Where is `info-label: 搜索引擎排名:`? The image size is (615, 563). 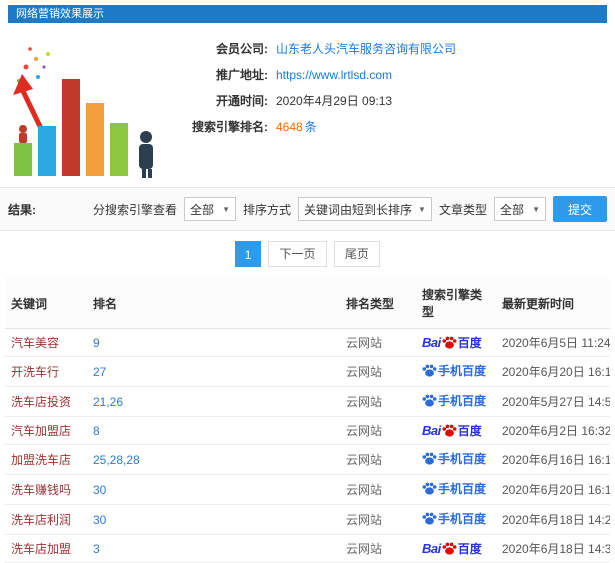
info-label: 搜索引擎排名: is located at coordinates (230, 127).